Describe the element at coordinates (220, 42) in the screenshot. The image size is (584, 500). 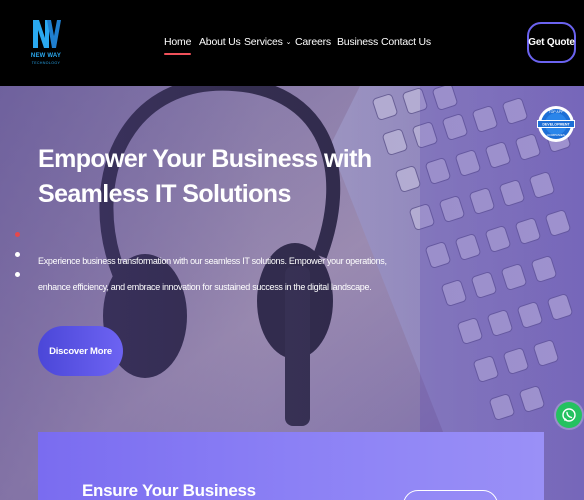
I see `nav-about-us: About Us` at that location.